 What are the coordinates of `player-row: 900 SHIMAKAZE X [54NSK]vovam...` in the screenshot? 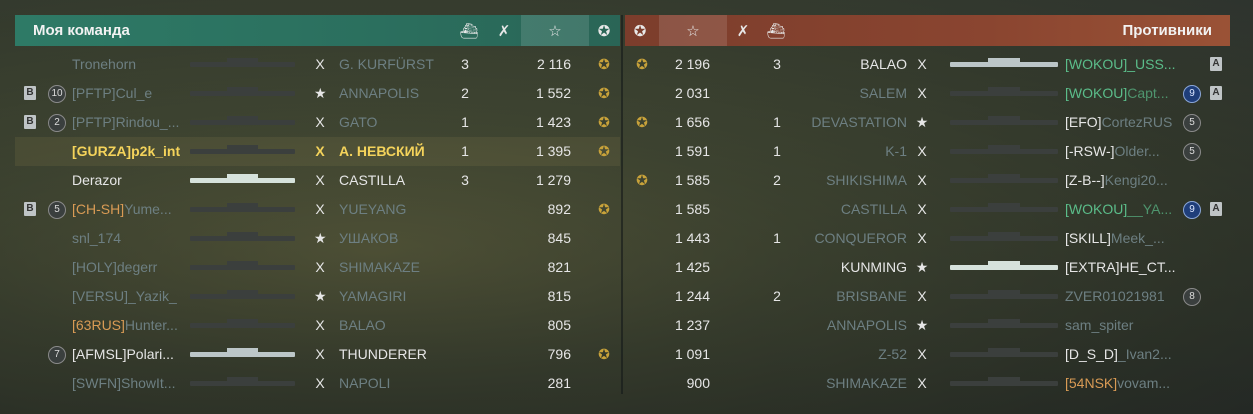 It's located at (927, 383).